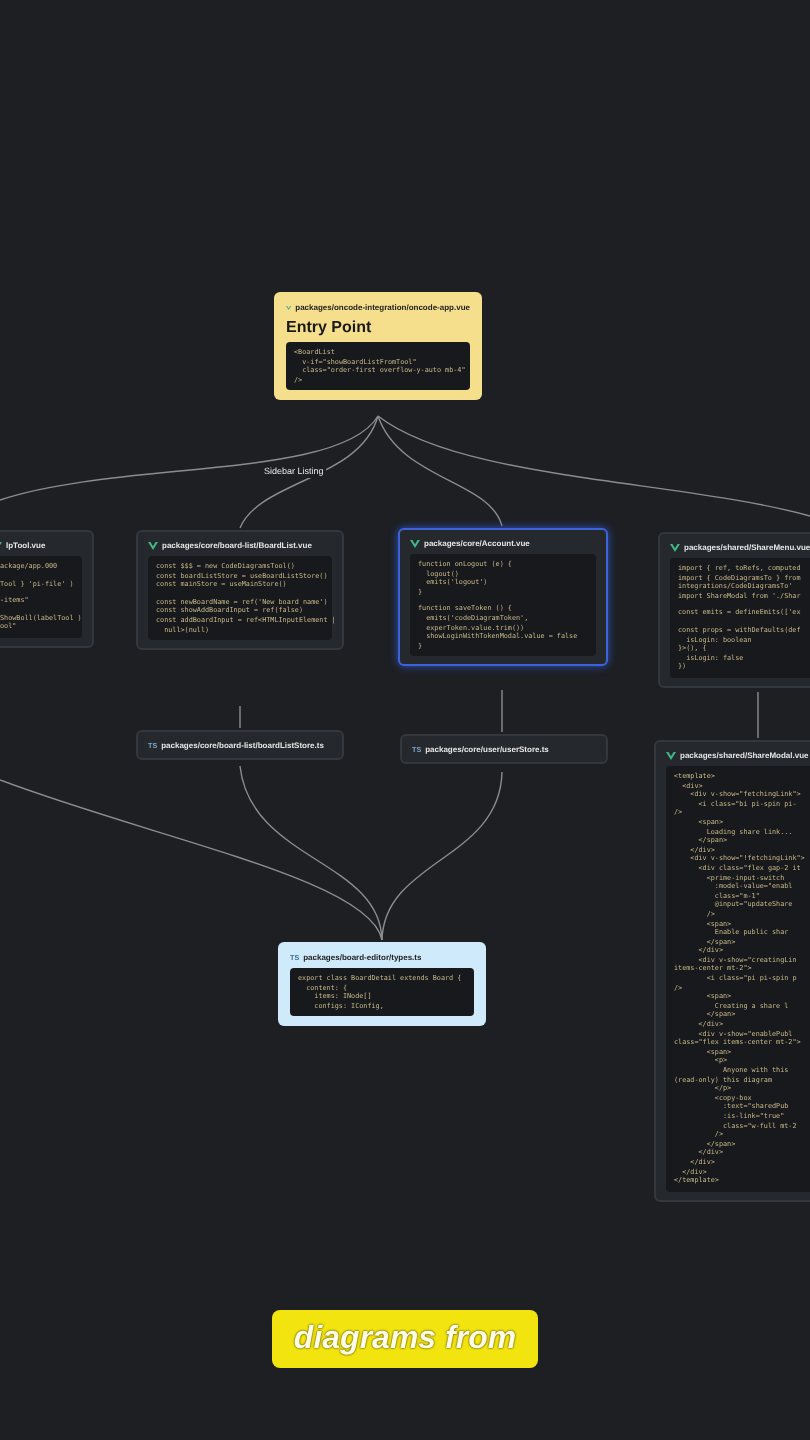 The image size is (810, 1440). What do you see at coordinates (405, 1339) in the screenshot?
I see `caption: diagrams from` at bounding box center [405, 1339].